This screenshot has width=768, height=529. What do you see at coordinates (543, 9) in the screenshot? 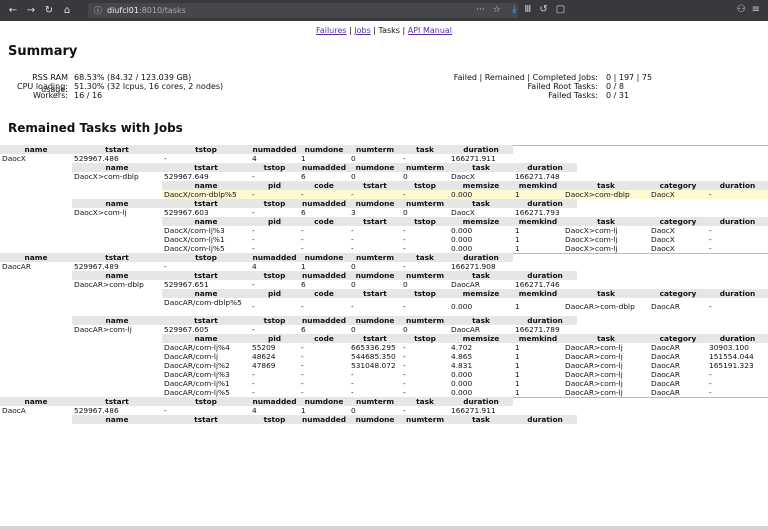
I see `sync-icon: ↺` at bounding box center [543, 9].